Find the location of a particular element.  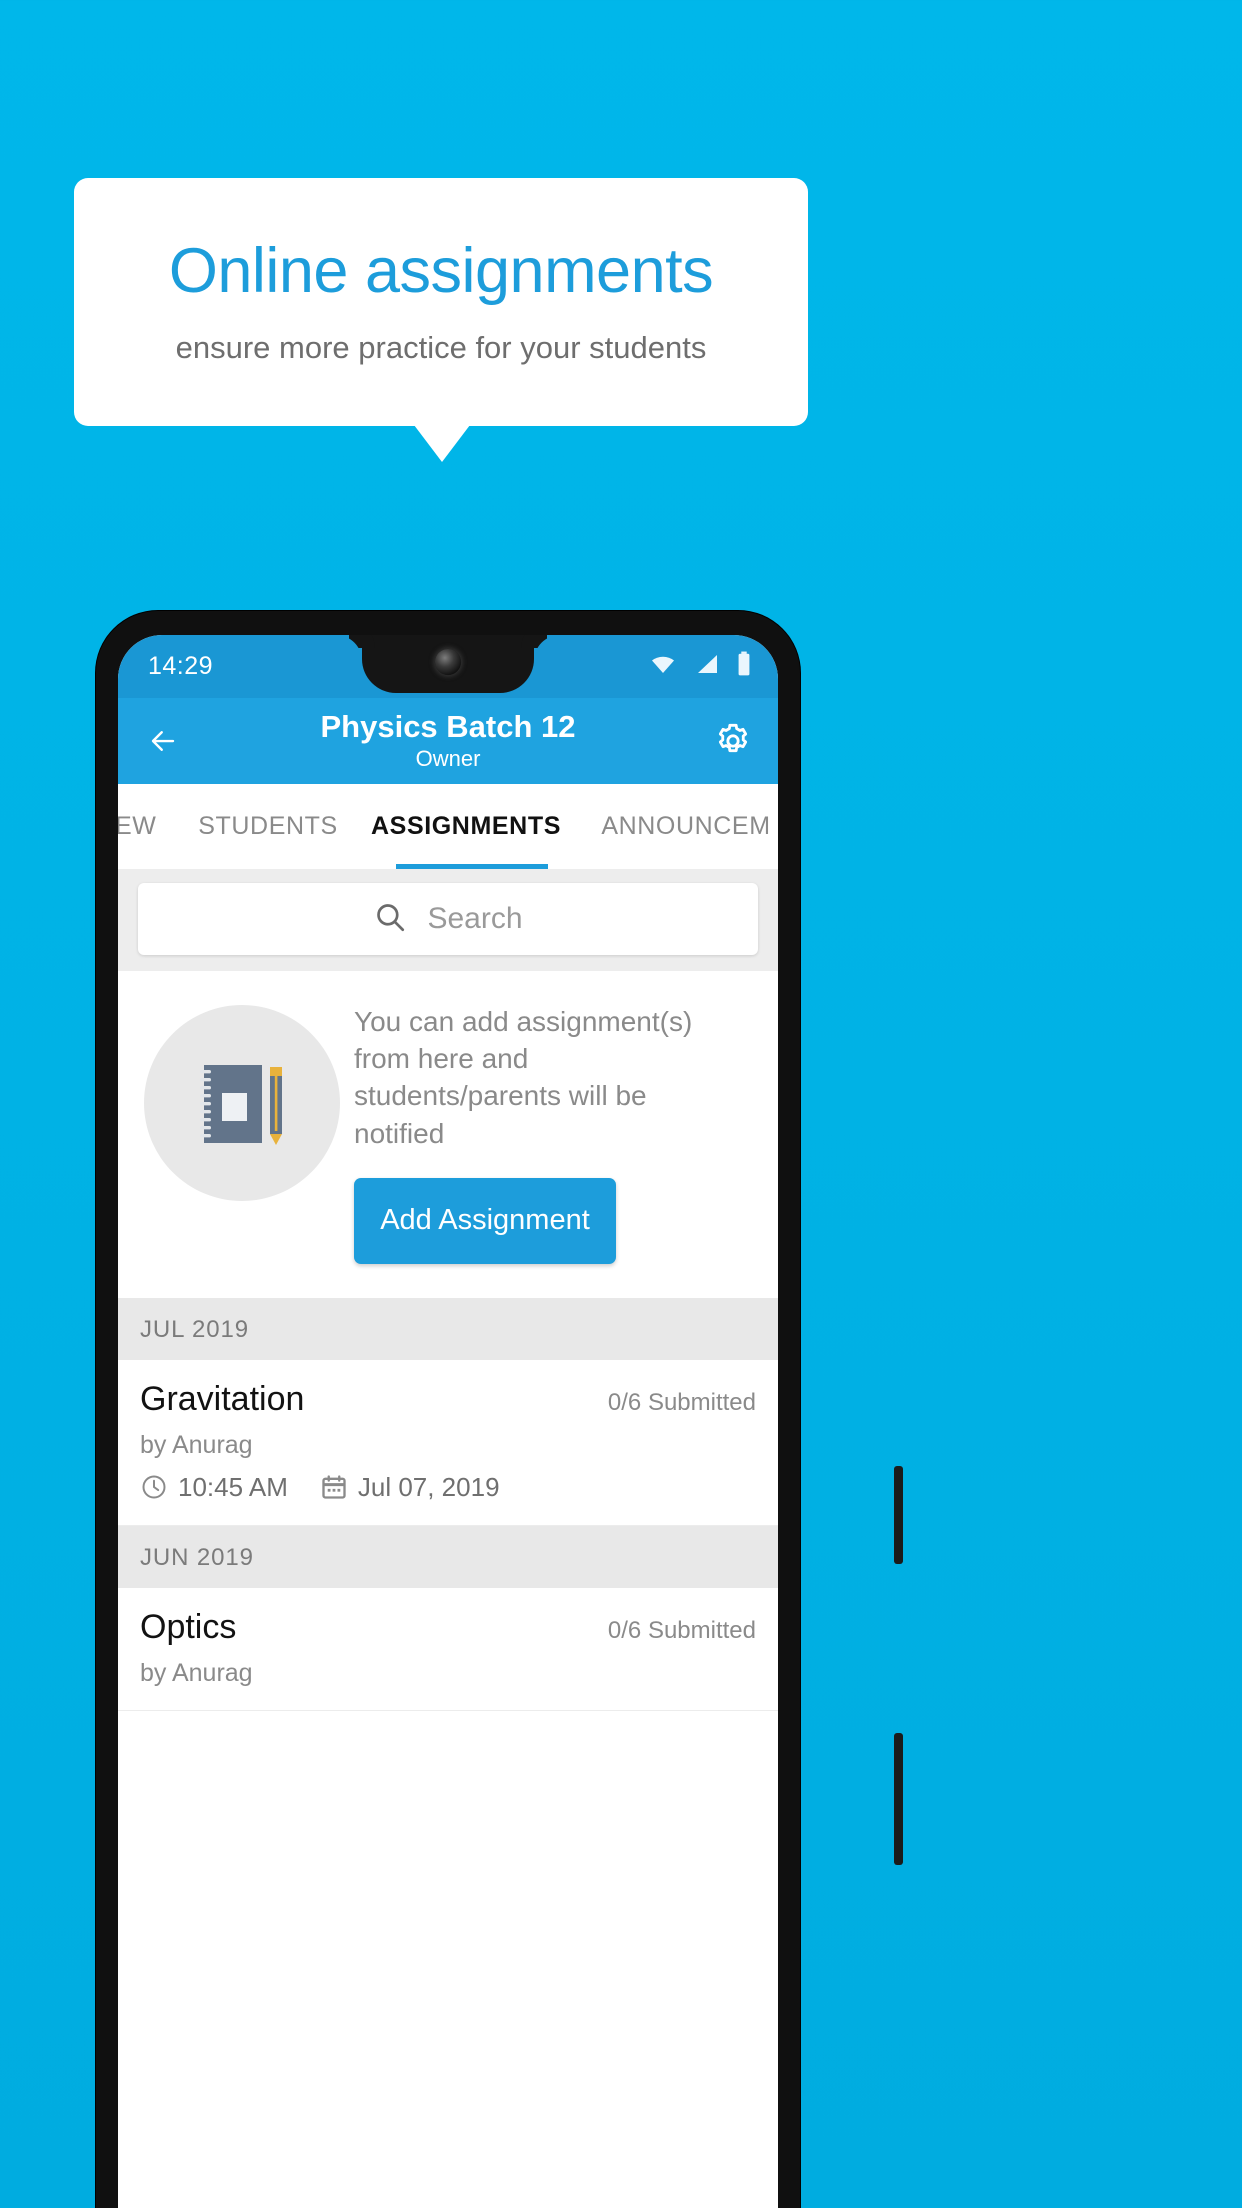

app-bar: Physics Batch 12 Owner is located at coordinates (448, 741).